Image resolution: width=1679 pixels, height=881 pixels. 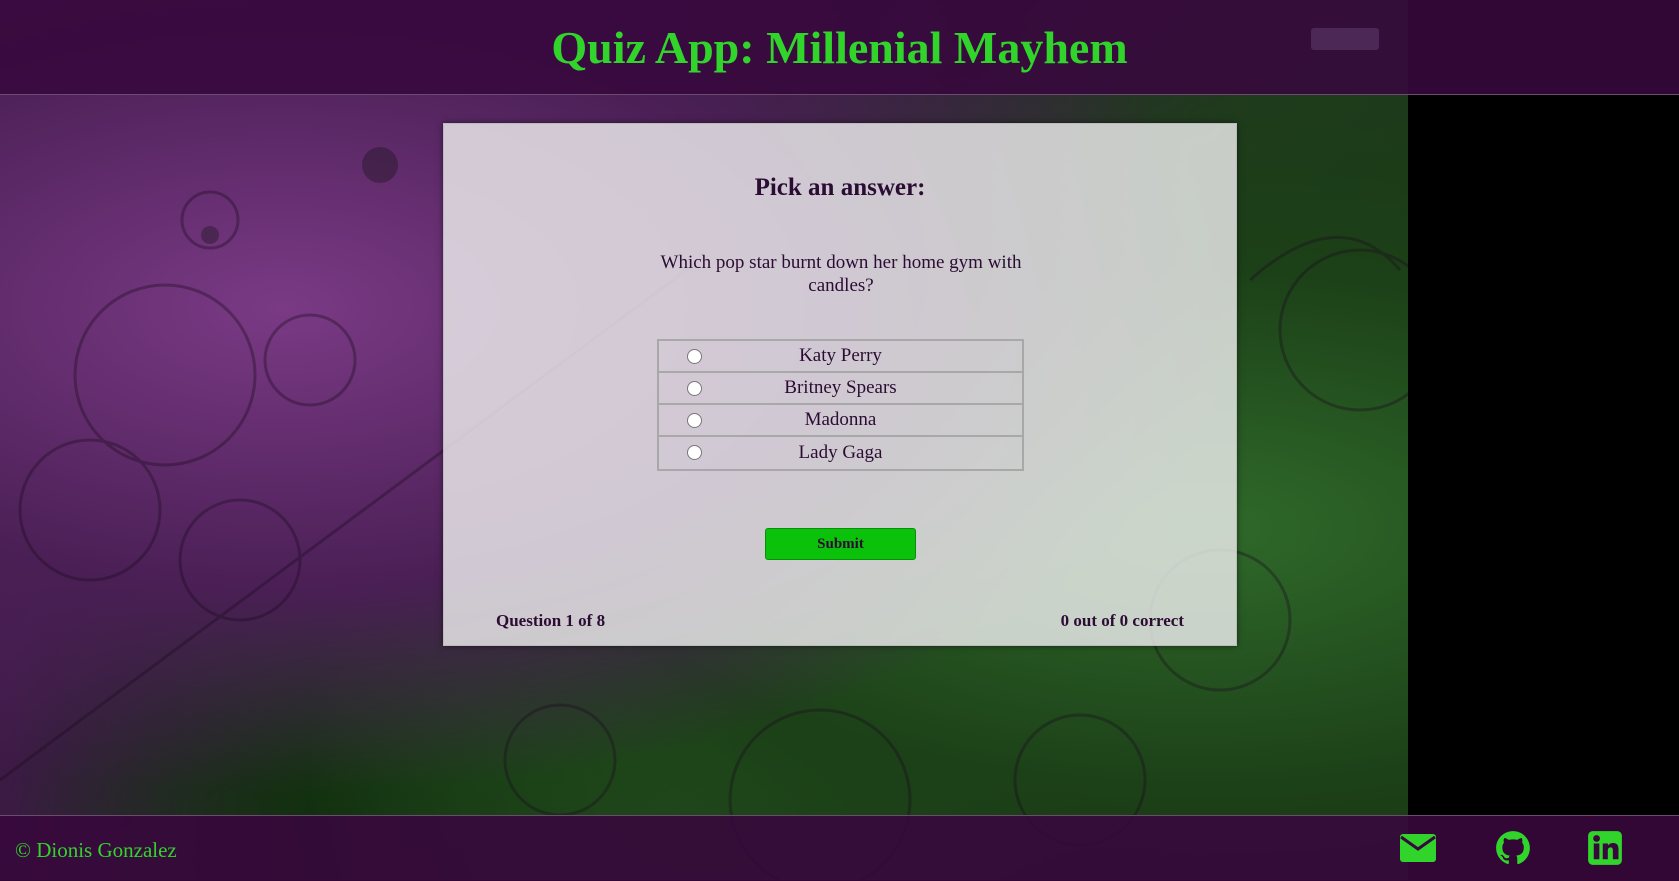 What do you see at coordinates (839, 848) in the screenshot?
I see `app-footer: © Dionis Gonzalez` at bounding box center [839, 848].